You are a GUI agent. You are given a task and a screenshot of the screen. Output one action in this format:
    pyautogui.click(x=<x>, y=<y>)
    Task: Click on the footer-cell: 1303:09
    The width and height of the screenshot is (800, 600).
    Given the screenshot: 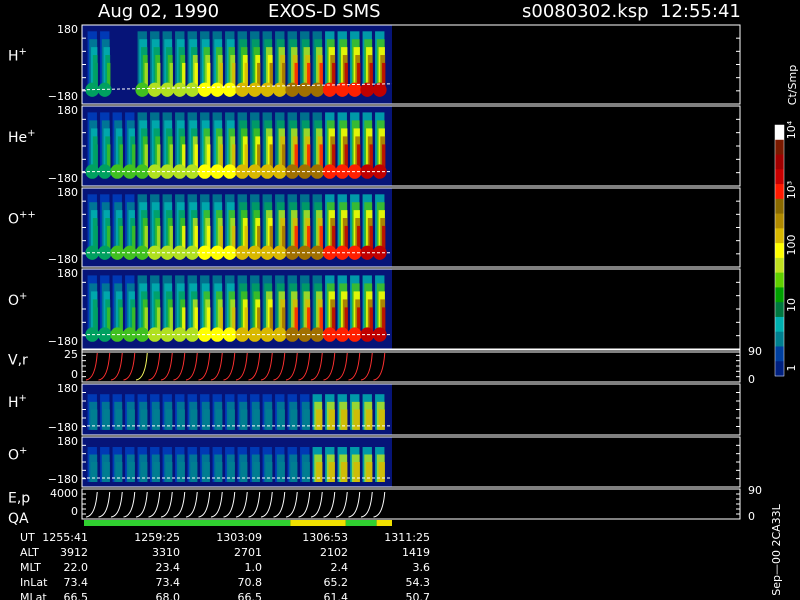 What is the action you would take?
    pyautogui.click(x=239, y=537)
    